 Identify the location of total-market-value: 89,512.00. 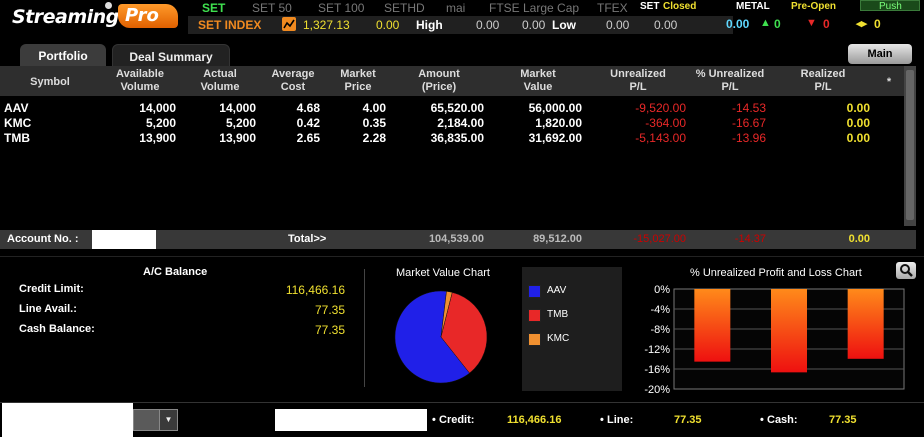
(557, 239).